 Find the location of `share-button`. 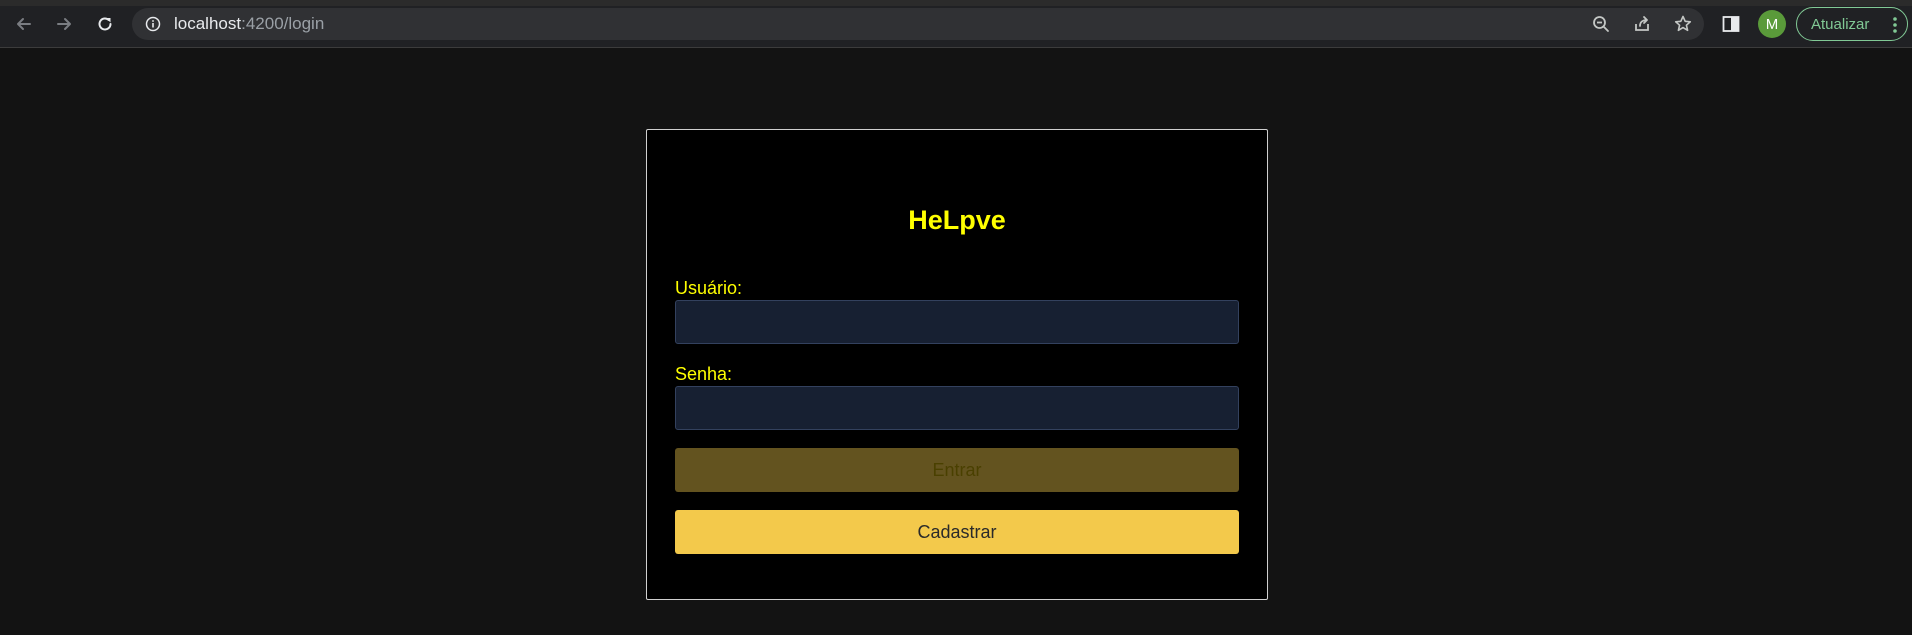

share-button is located at coordinates (1642, 24).